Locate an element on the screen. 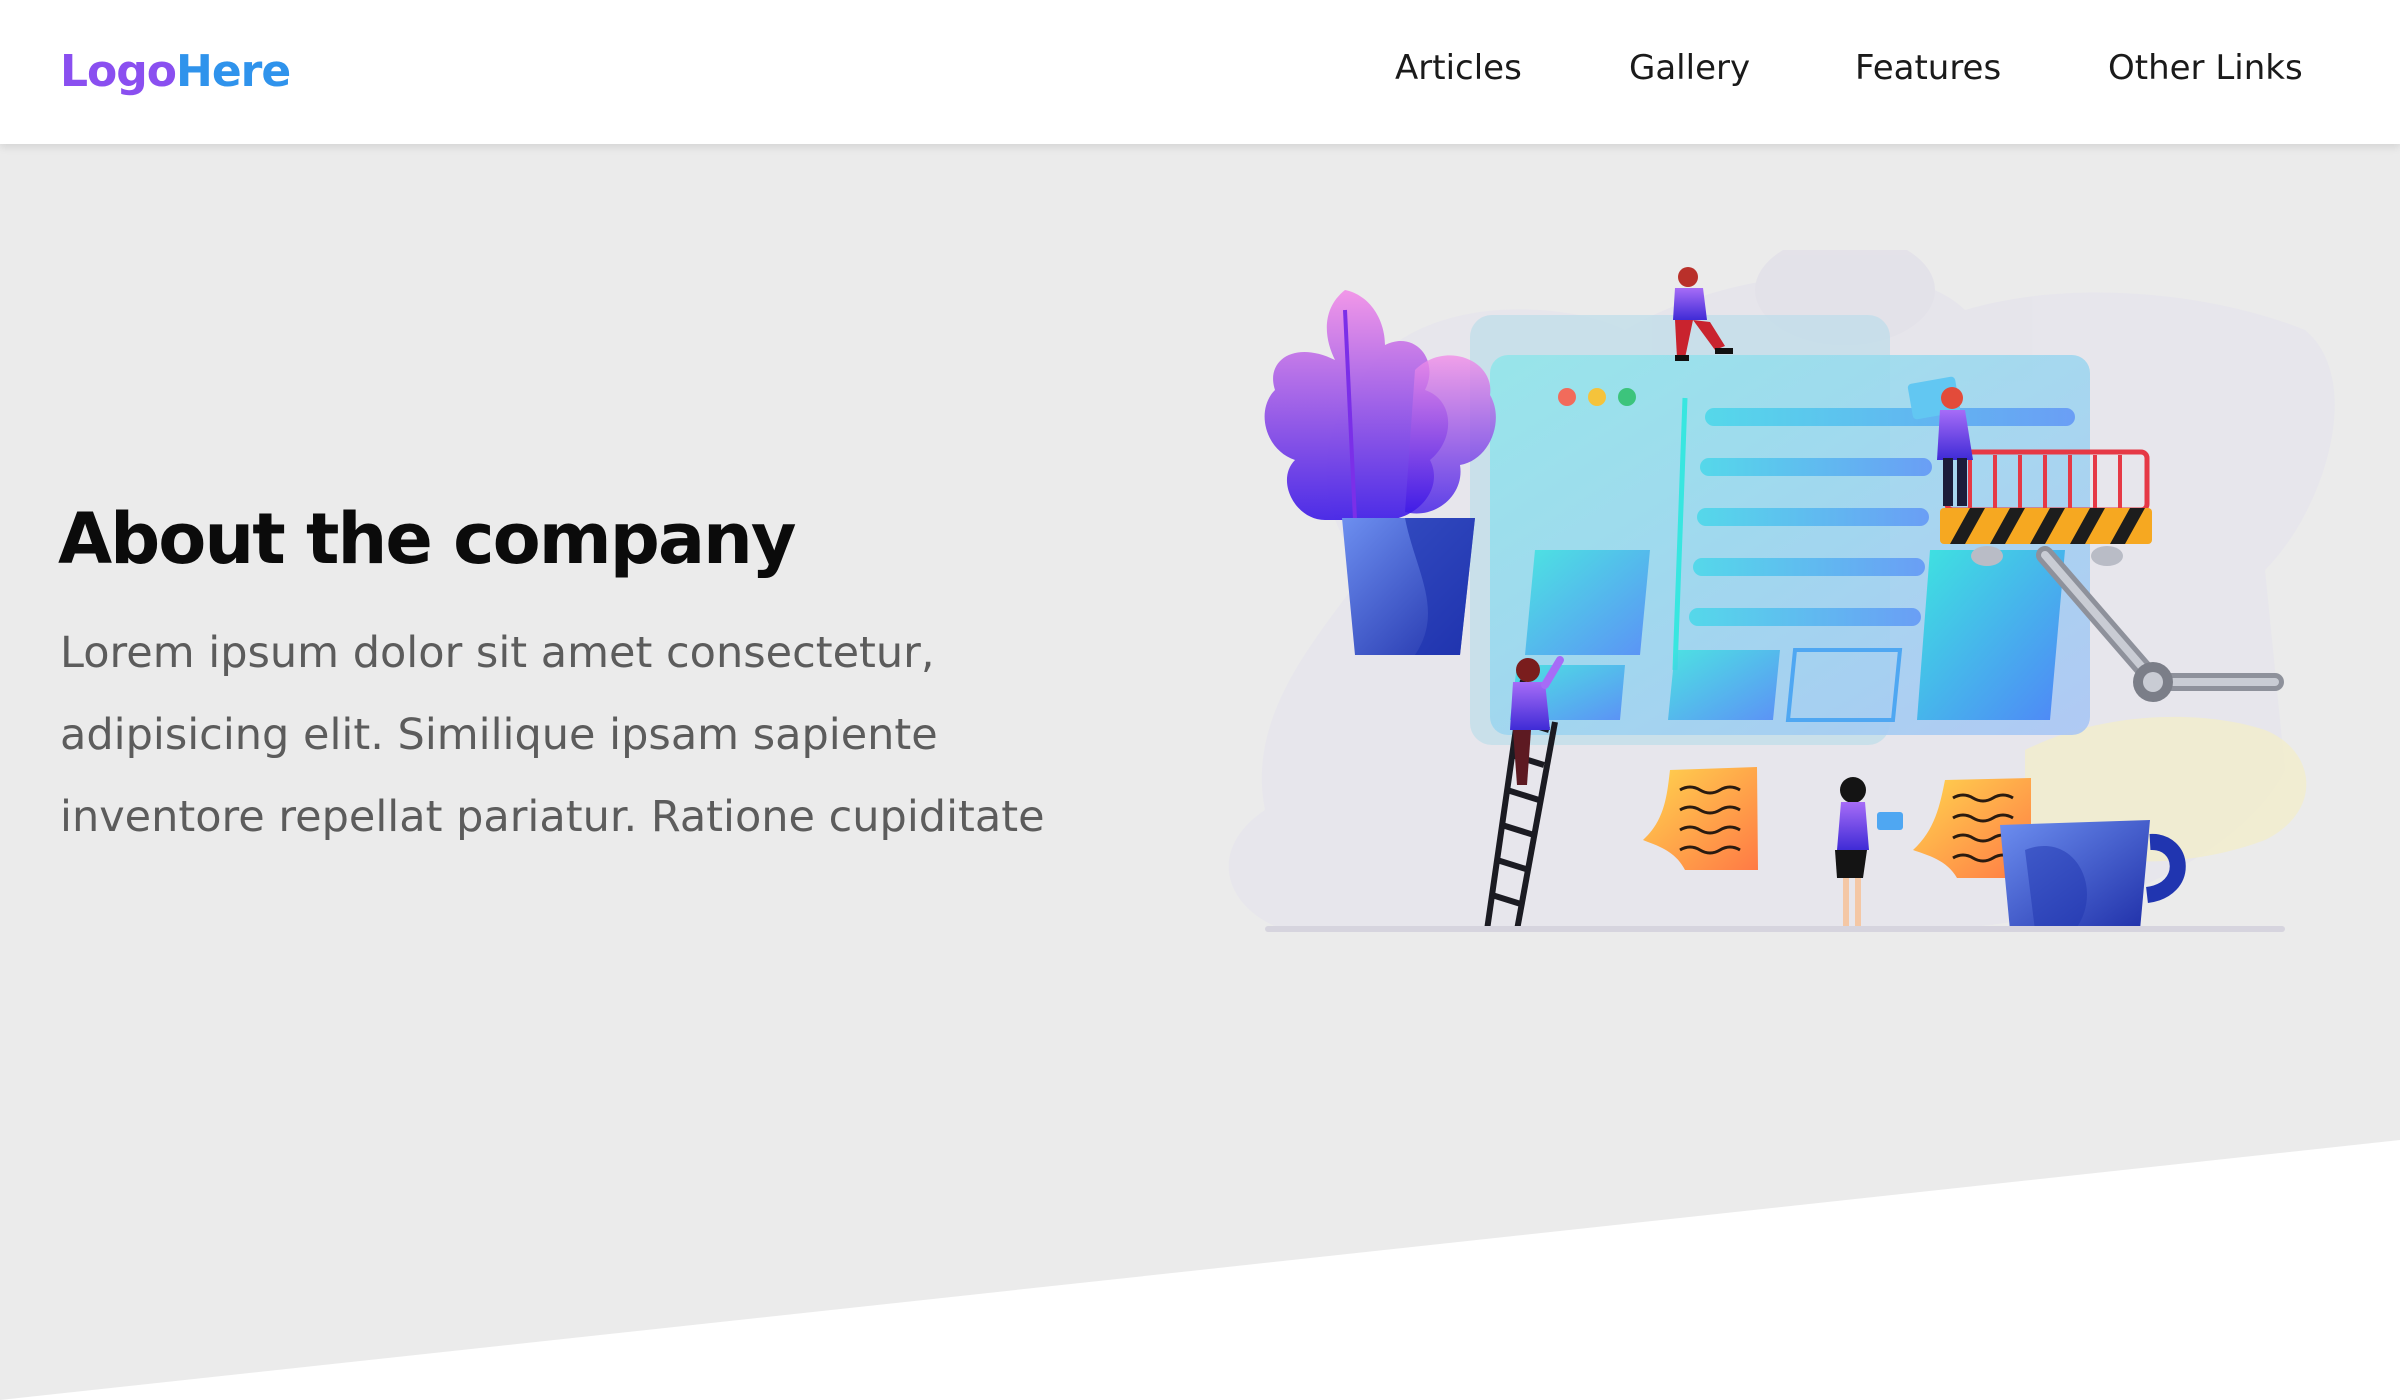  nav-link-articles: Articles is located at coordinates (1458, 68).